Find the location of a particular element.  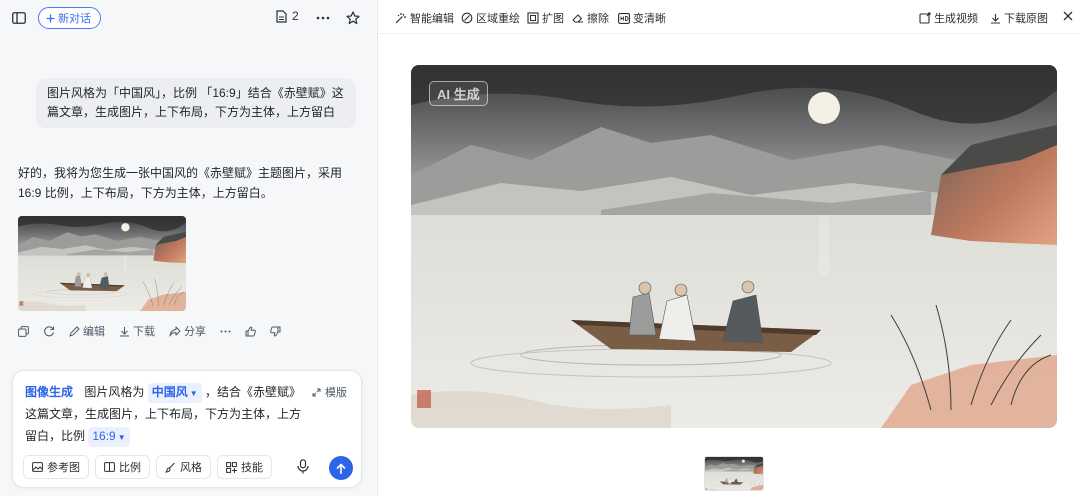

image-thumbnail-selected is located at coordinates (734, 473).